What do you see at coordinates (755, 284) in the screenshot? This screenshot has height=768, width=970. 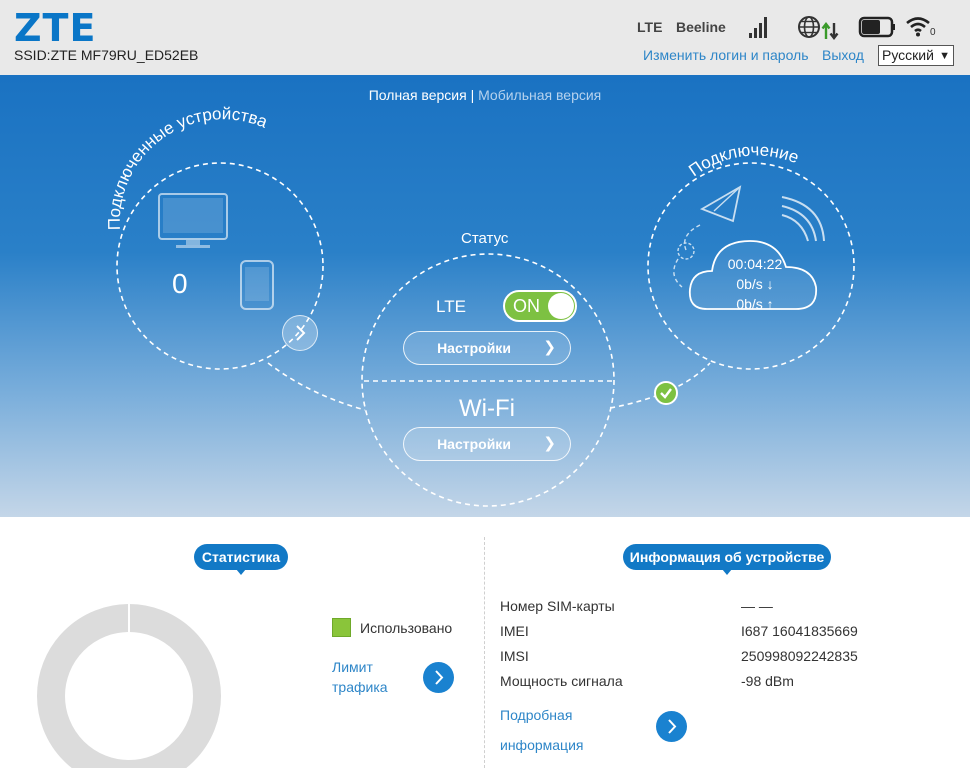 I see `download-rate: 0b/s ↓` at bounding box center [755, 284].